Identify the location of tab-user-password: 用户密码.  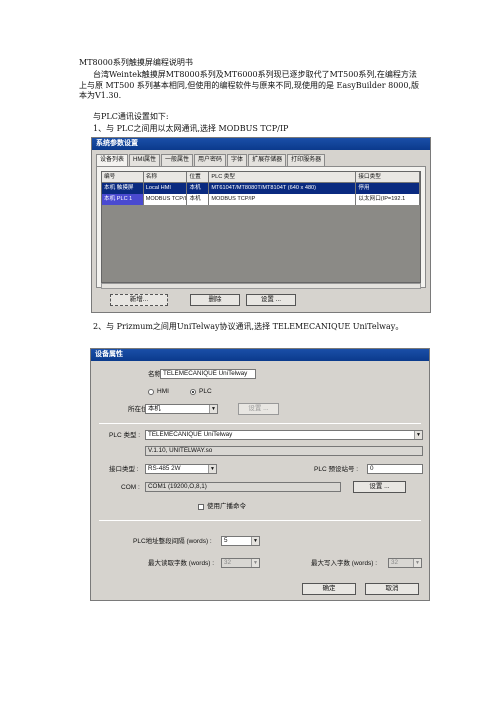
(210, 160).